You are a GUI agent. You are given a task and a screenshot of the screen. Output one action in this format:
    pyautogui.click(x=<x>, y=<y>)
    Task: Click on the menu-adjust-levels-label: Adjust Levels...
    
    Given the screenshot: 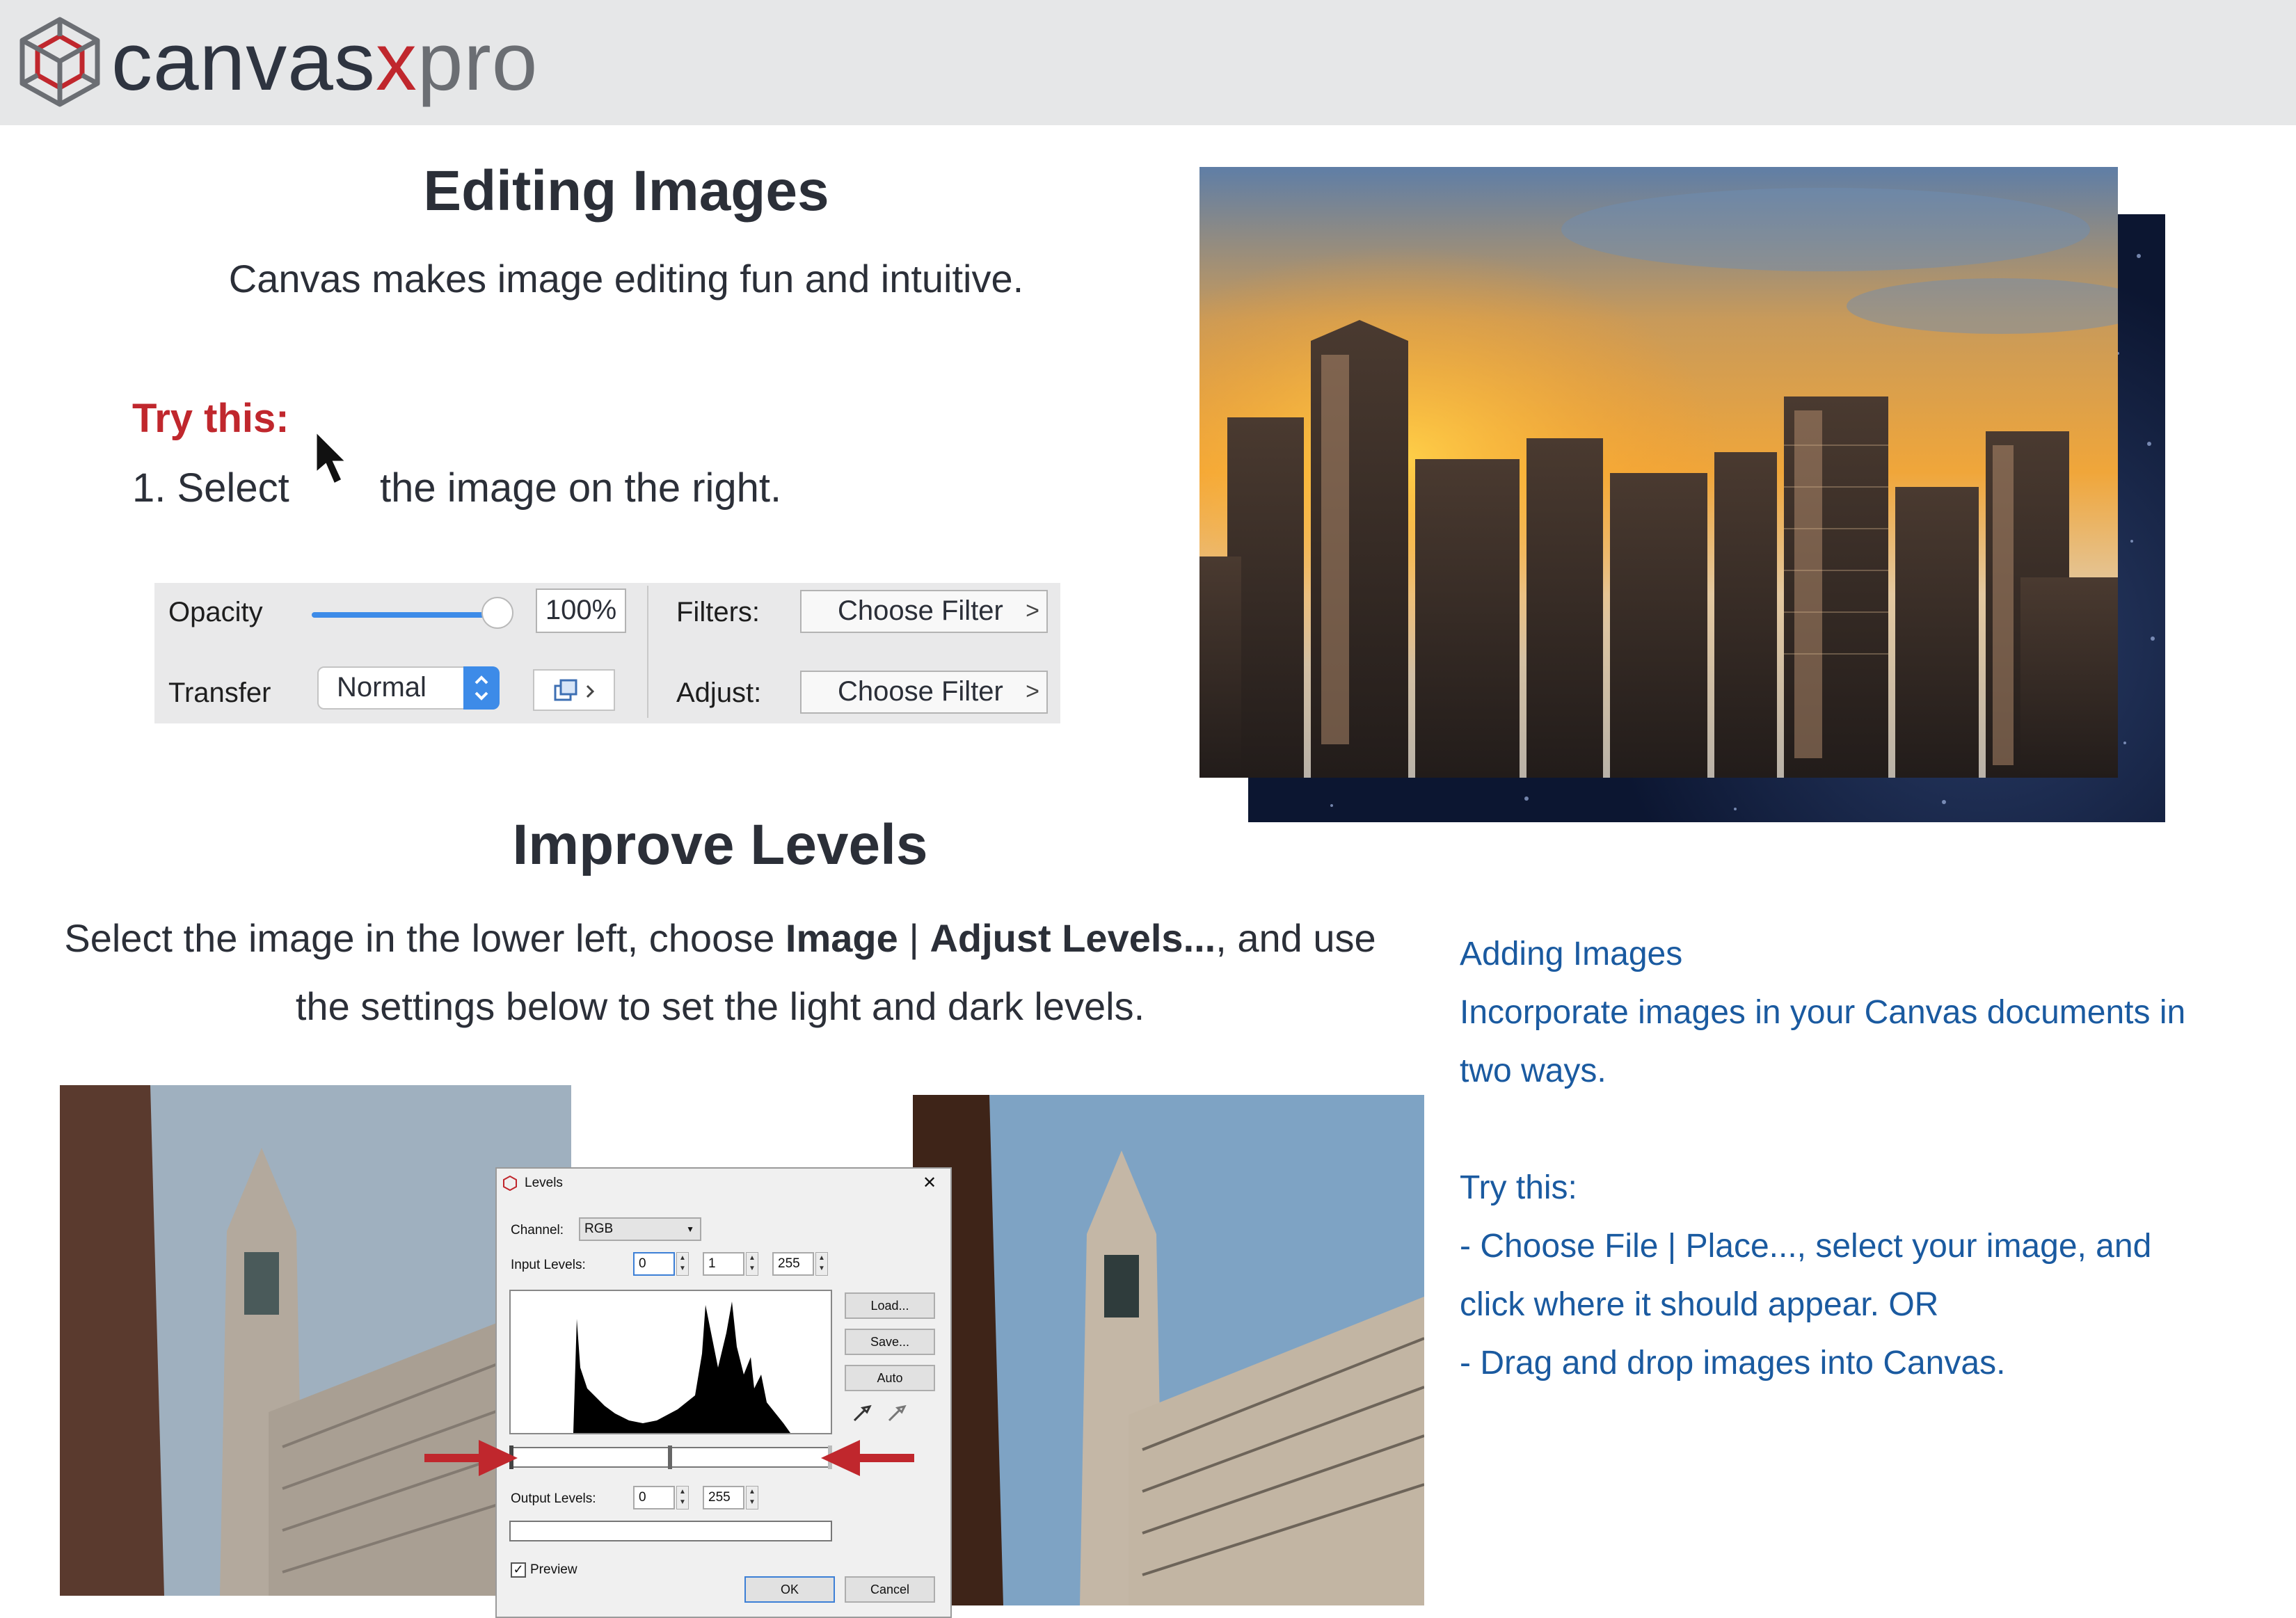 What is the action you would take?
    pyautogui.click(x=1073, y=938)
    